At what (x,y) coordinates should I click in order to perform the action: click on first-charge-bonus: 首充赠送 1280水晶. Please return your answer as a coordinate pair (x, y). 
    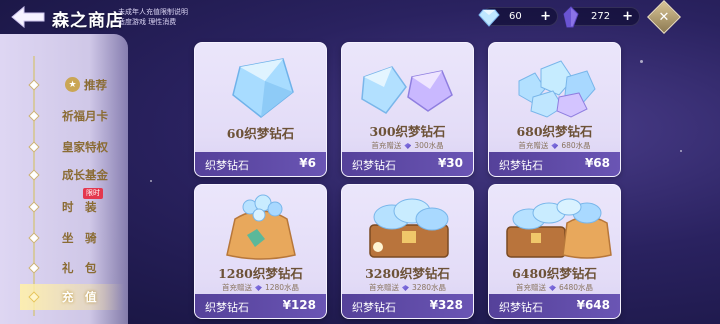
    Looking at the image, I should click on (260, 287).